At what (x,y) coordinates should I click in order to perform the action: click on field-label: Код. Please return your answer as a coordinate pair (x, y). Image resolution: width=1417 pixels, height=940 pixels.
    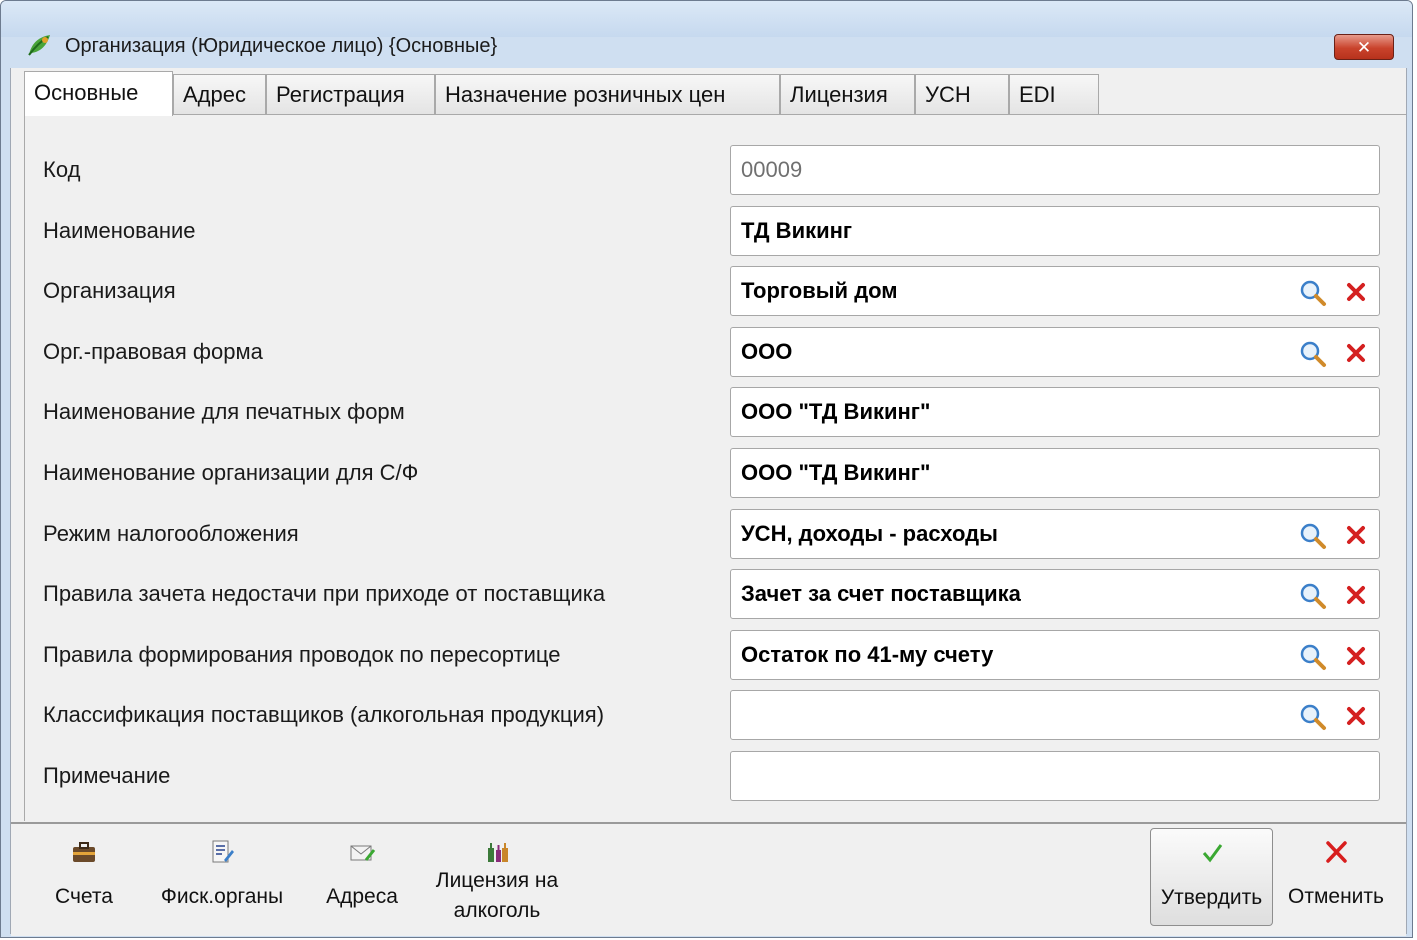
    Looking at the image, I should click on (62, 169).